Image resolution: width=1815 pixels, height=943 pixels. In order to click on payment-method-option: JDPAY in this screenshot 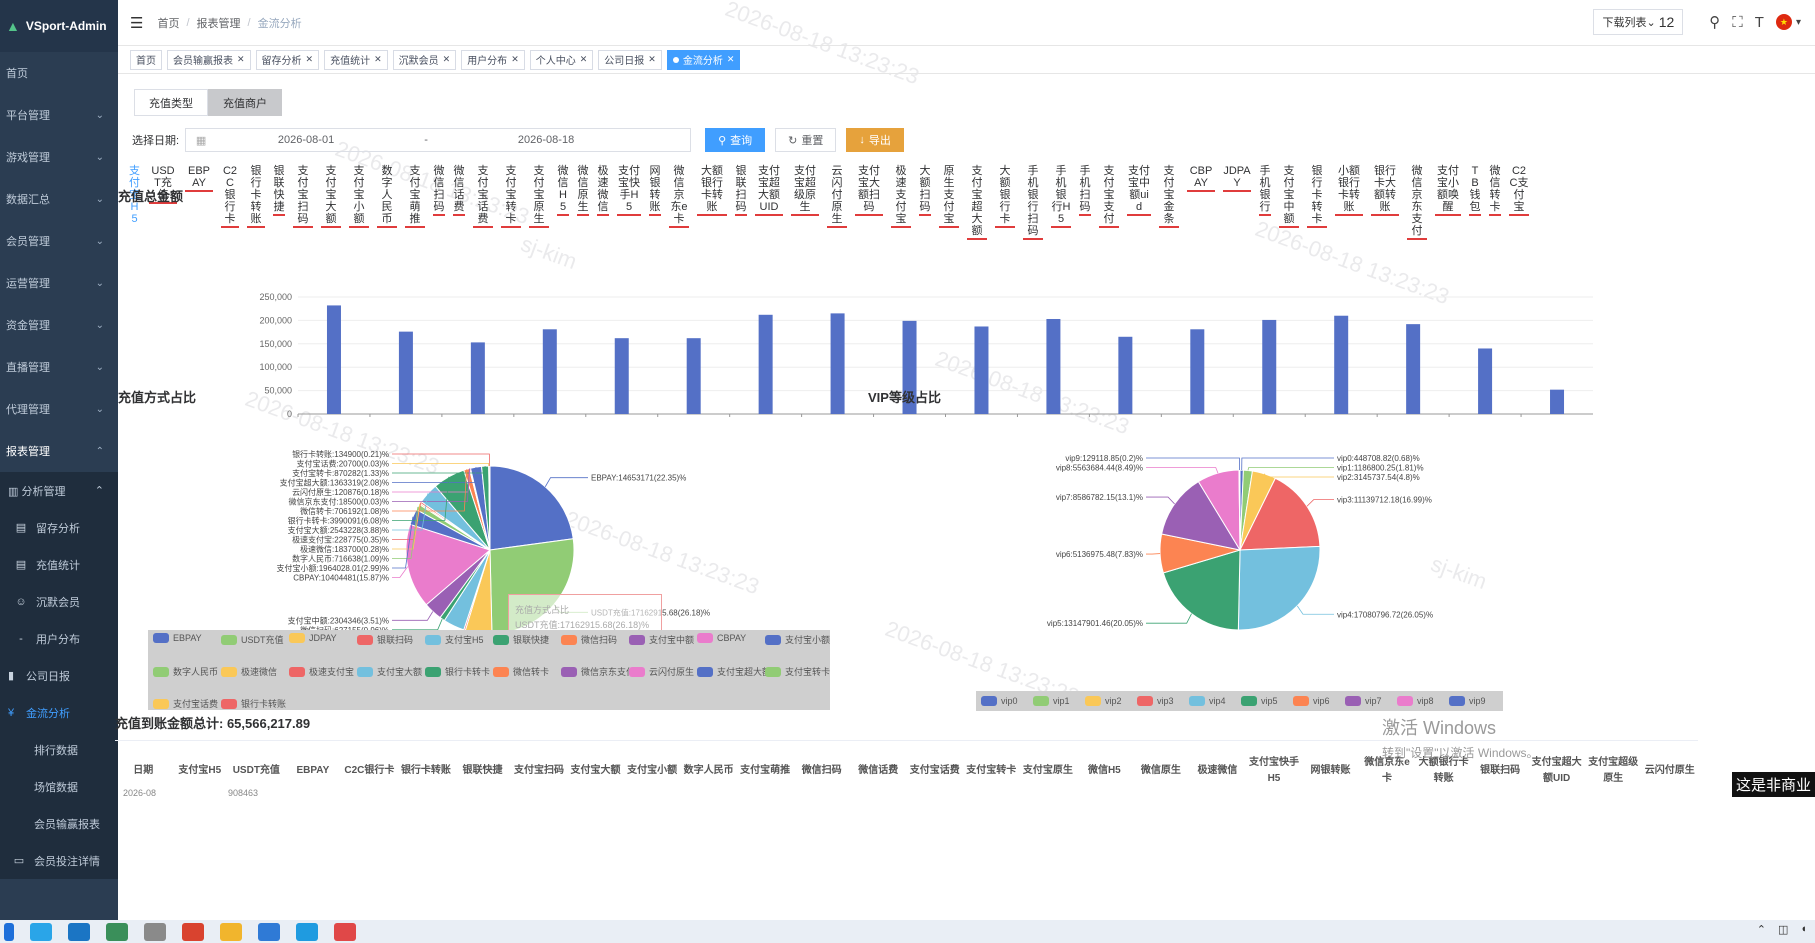, I will do `click(1237, 178)`.